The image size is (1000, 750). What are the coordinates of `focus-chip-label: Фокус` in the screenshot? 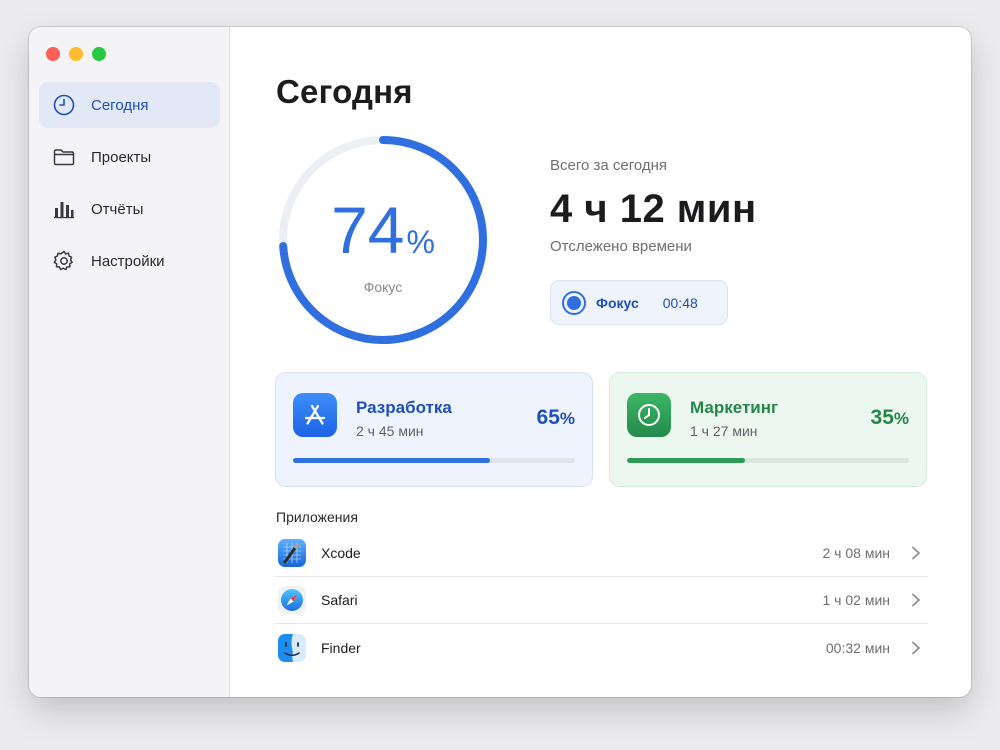 It's located at (617, 302).